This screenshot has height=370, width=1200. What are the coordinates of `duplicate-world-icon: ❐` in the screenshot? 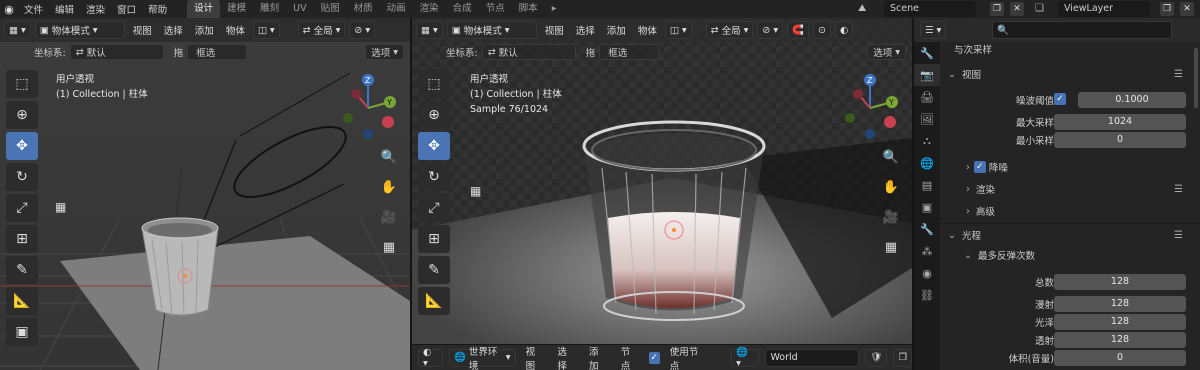 It's located at (902, 357).